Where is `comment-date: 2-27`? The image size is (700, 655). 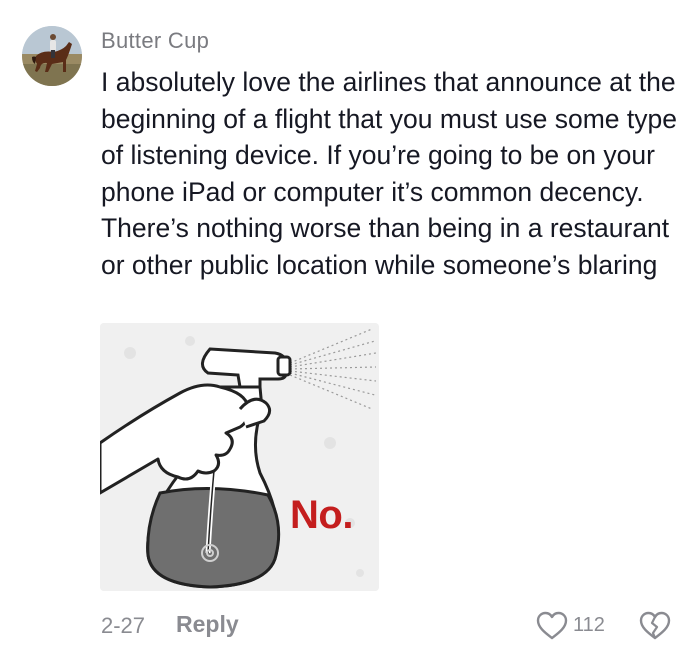 comment-date: 2-27 is located at coordinates (123, 625).